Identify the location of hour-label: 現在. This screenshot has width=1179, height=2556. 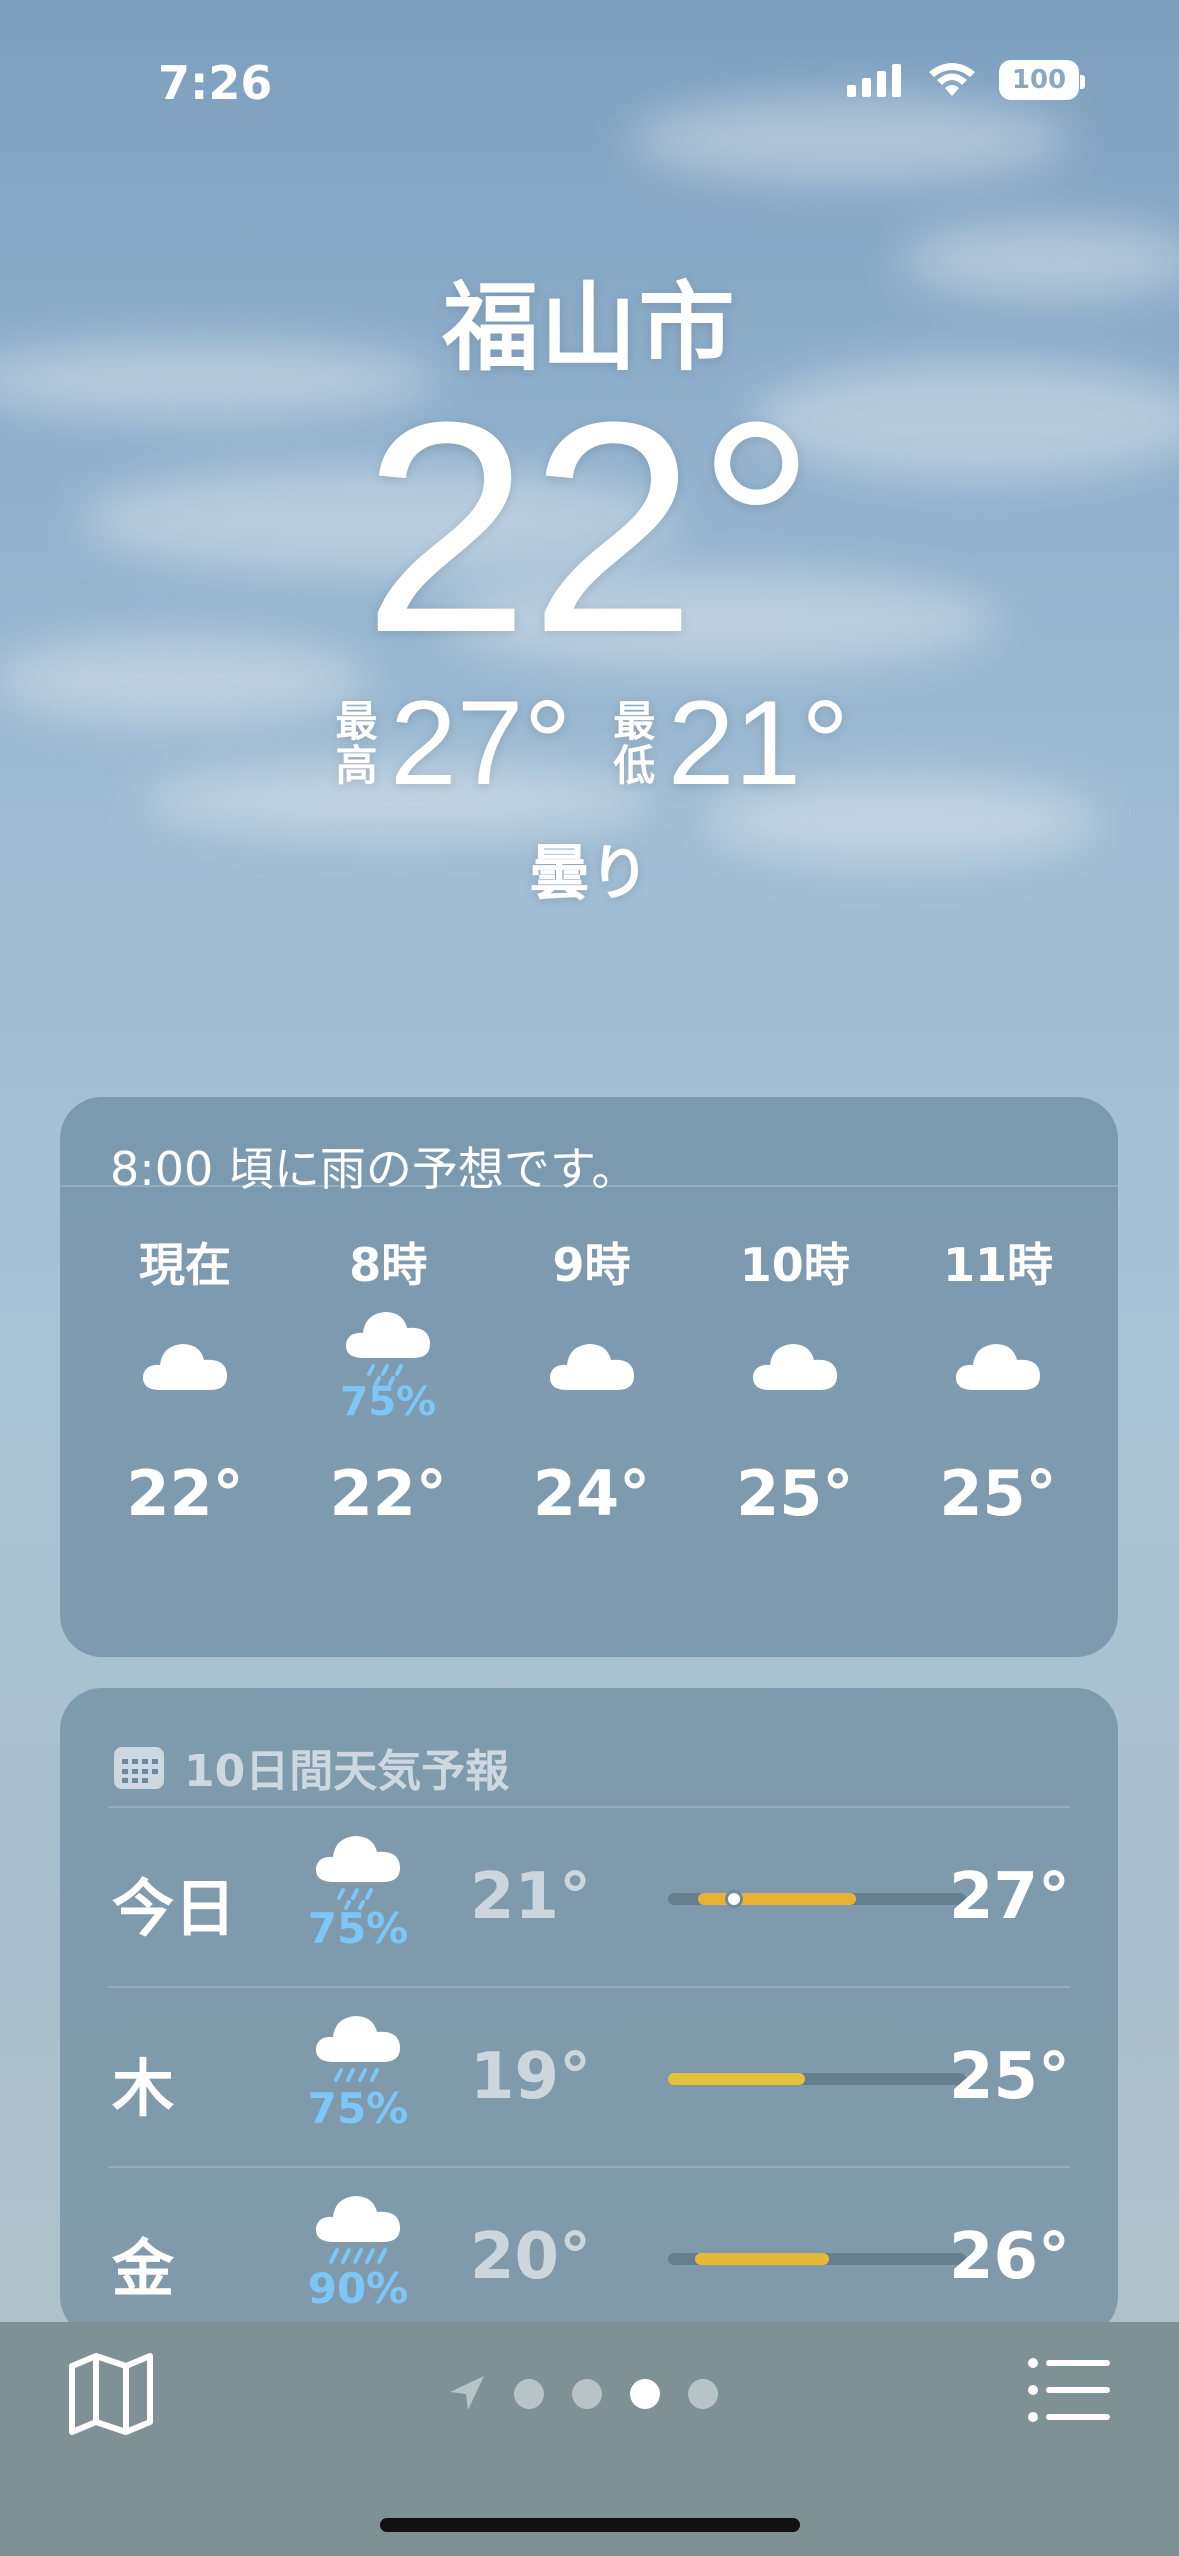
(185, 1265).